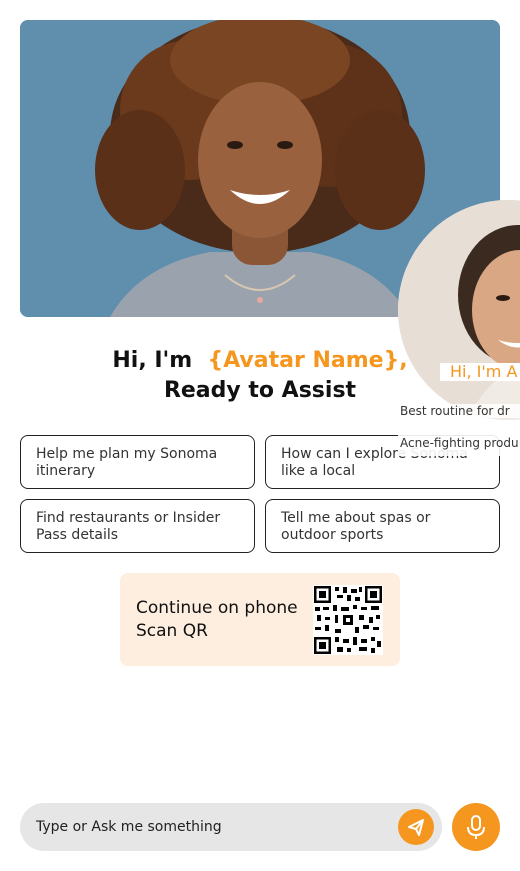  I want to click on overlay-suggestion-2: Acne-fighting produ, so click(459, 443).